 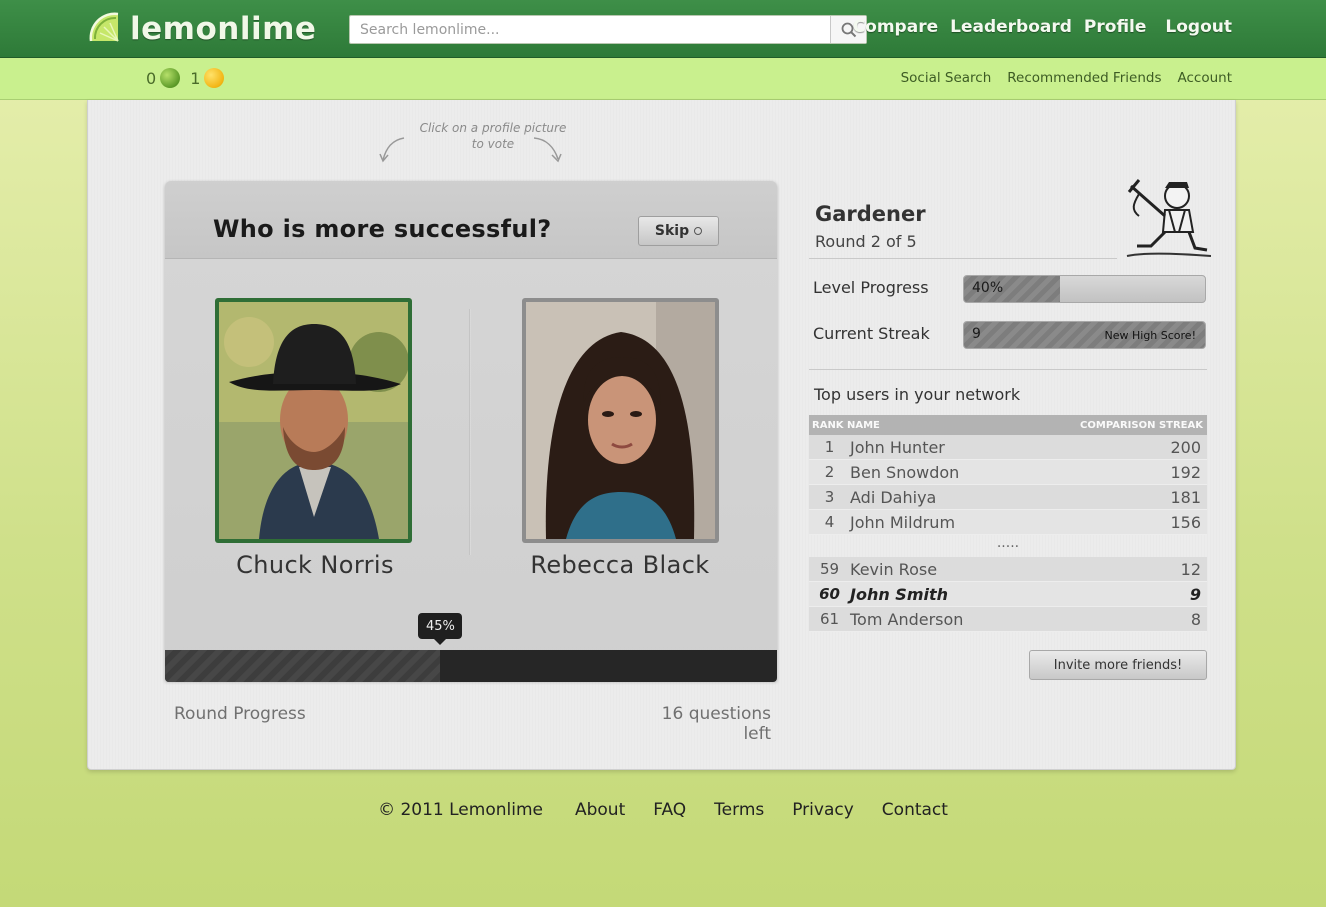 What do you see at coordinates (303, 666) in the screenshot?
I see `round-progress-fill` at bounding box center [303, 666].